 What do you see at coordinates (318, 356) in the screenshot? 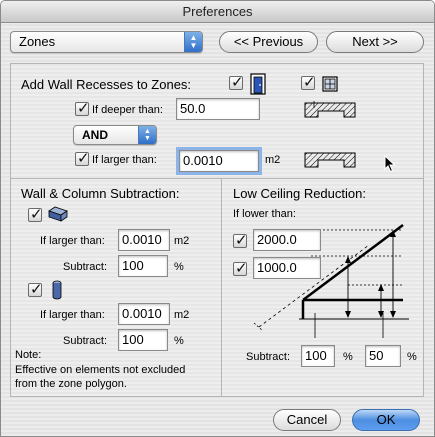
I see `ceiling-subtract1-field: 100` at bounding box center [318, 356].